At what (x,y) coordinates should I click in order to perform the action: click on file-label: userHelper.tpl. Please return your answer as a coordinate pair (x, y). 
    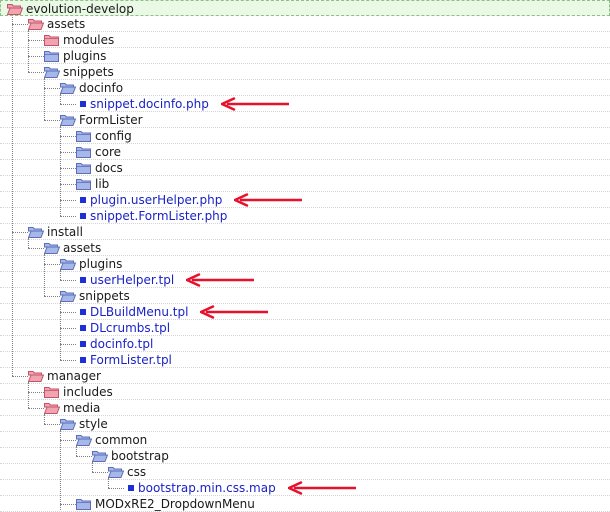
    Looking at the image, I should click on (132, 280).